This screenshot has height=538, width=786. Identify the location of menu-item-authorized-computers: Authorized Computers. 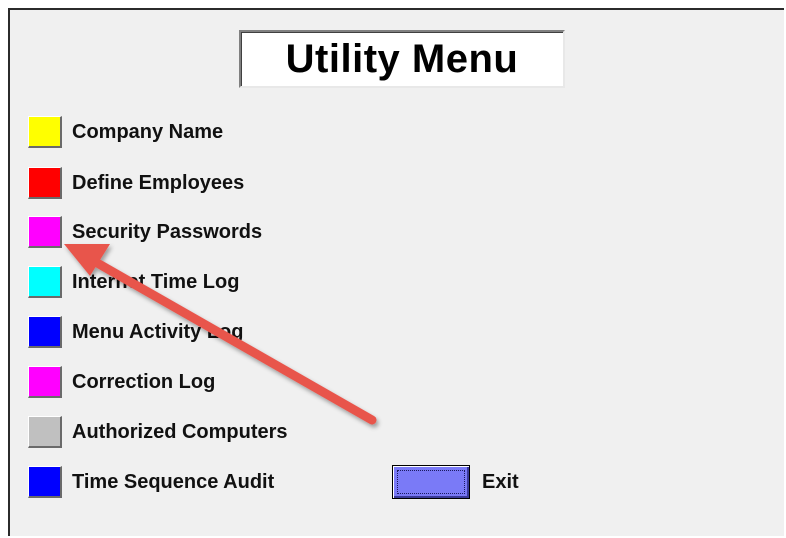
(158, 432).